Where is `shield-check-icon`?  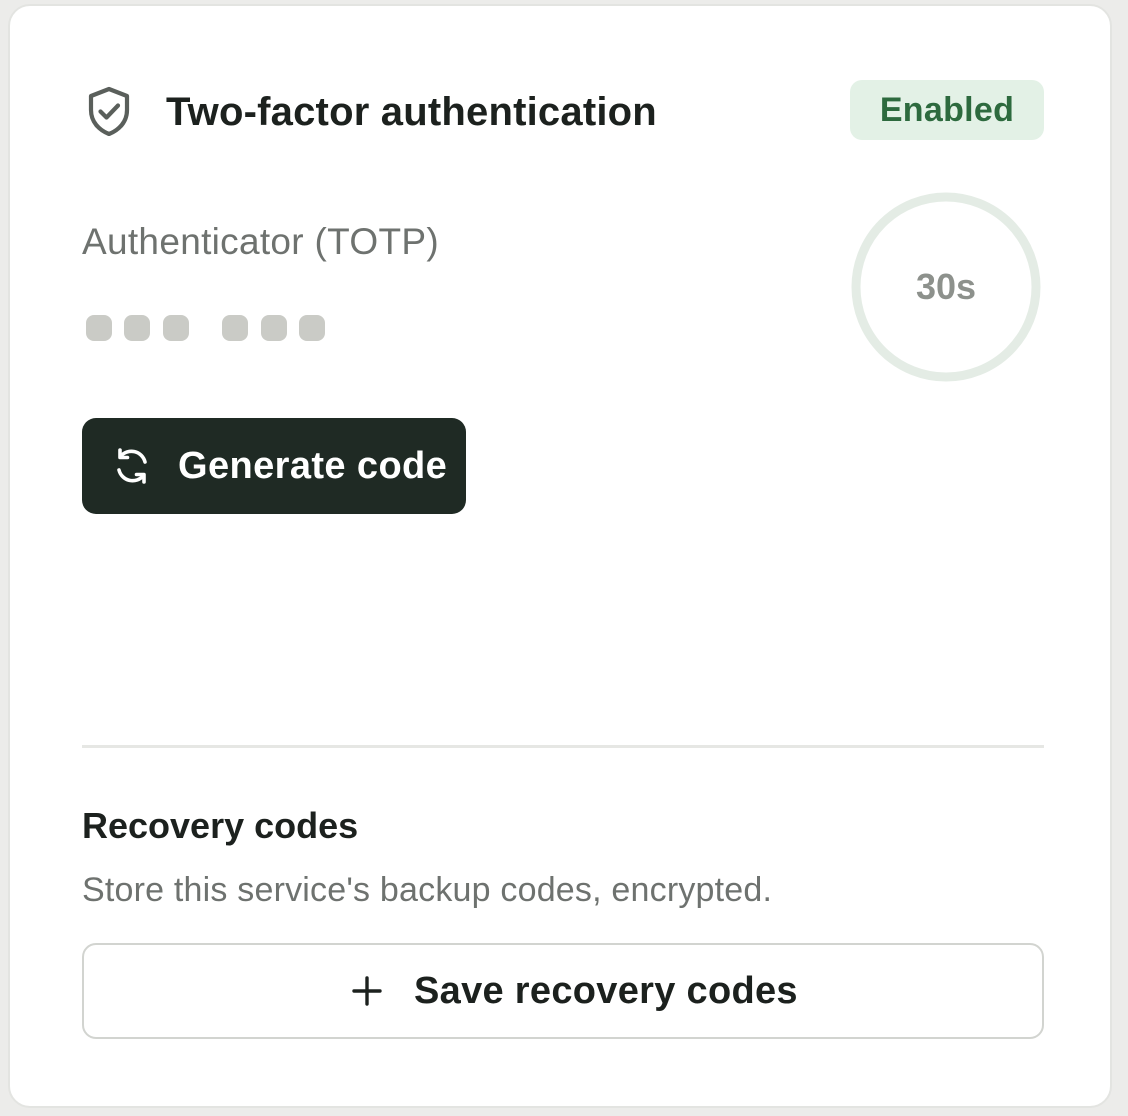
shield-check-icon is located at coordinates (109, 111).